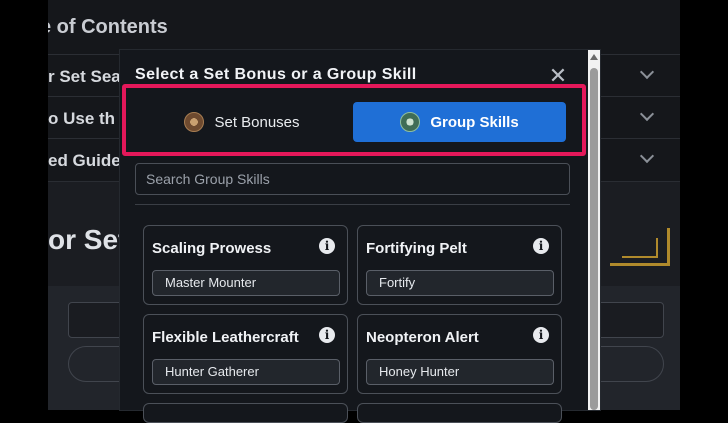  What do you see at coordinates (84, 160) in the screenshot?
I see `toc-row-label: ed Guide` at bounding box center [84, 160].